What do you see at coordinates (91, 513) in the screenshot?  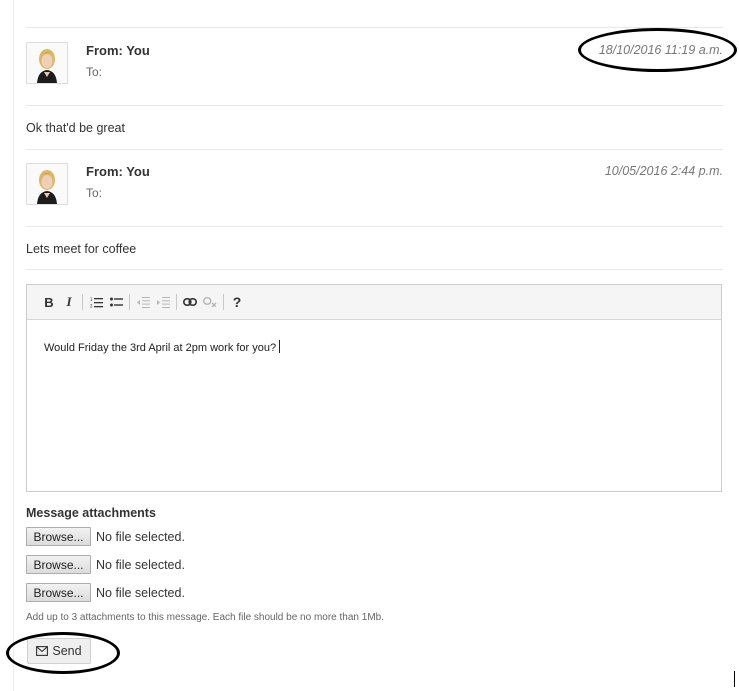 I see `attachments-title: Message attachments` at bounding box center [91, 513].